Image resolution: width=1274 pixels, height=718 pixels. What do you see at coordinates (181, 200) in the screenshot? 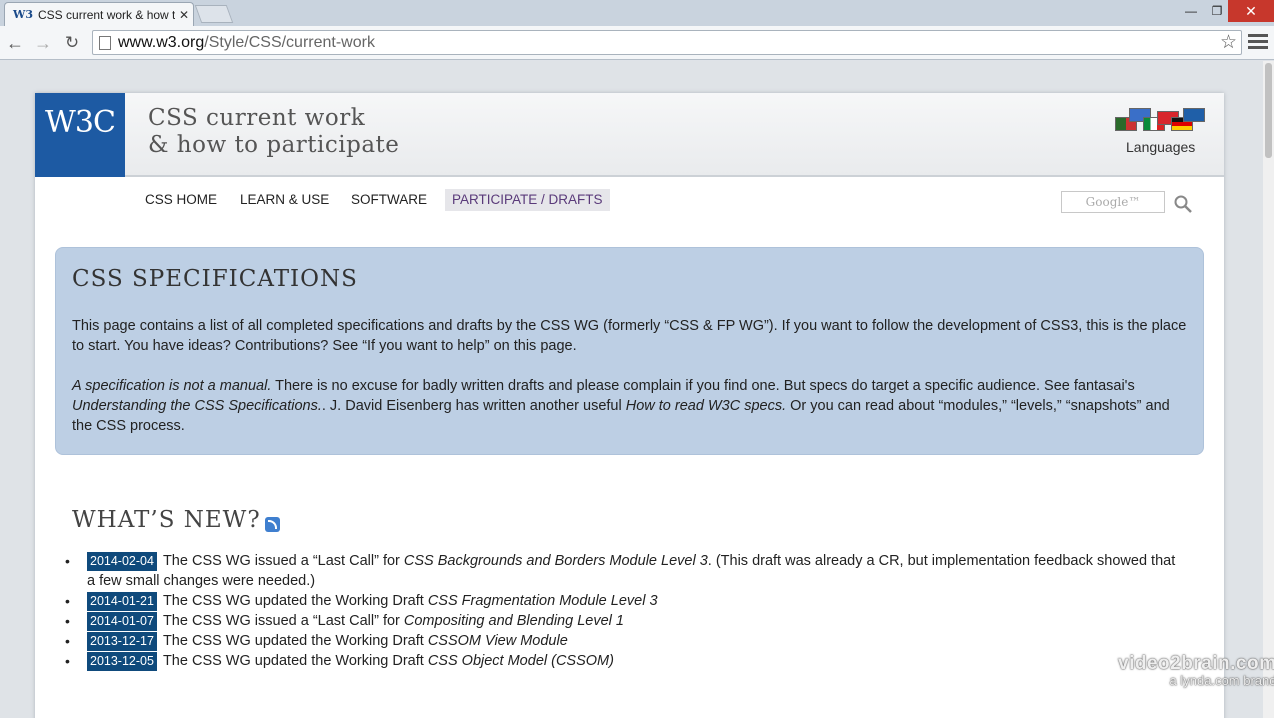
I see `nav-css-home: CSS HOME` at bounding box center [181, 200].